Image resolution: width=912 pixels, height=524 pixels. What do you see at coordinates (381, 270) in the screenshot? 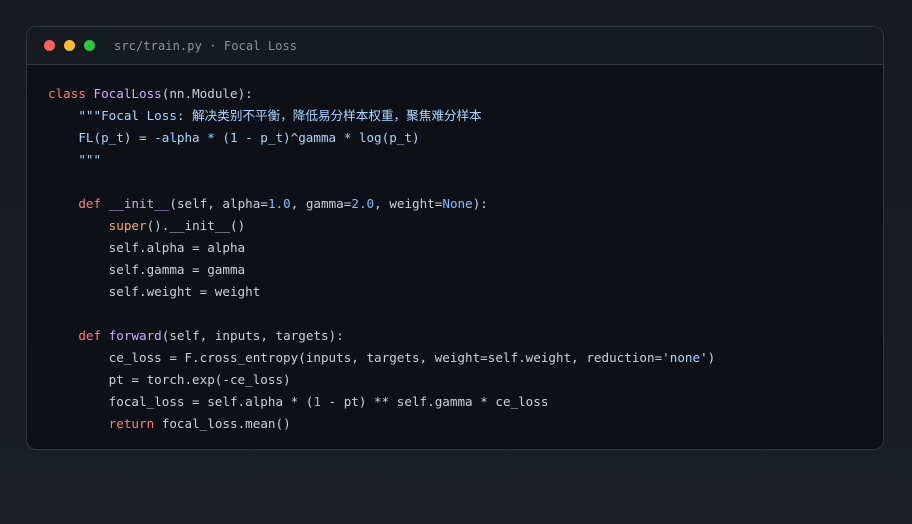
I see `code-line: self.gamma = gamma` at bounding box center [381, 270].